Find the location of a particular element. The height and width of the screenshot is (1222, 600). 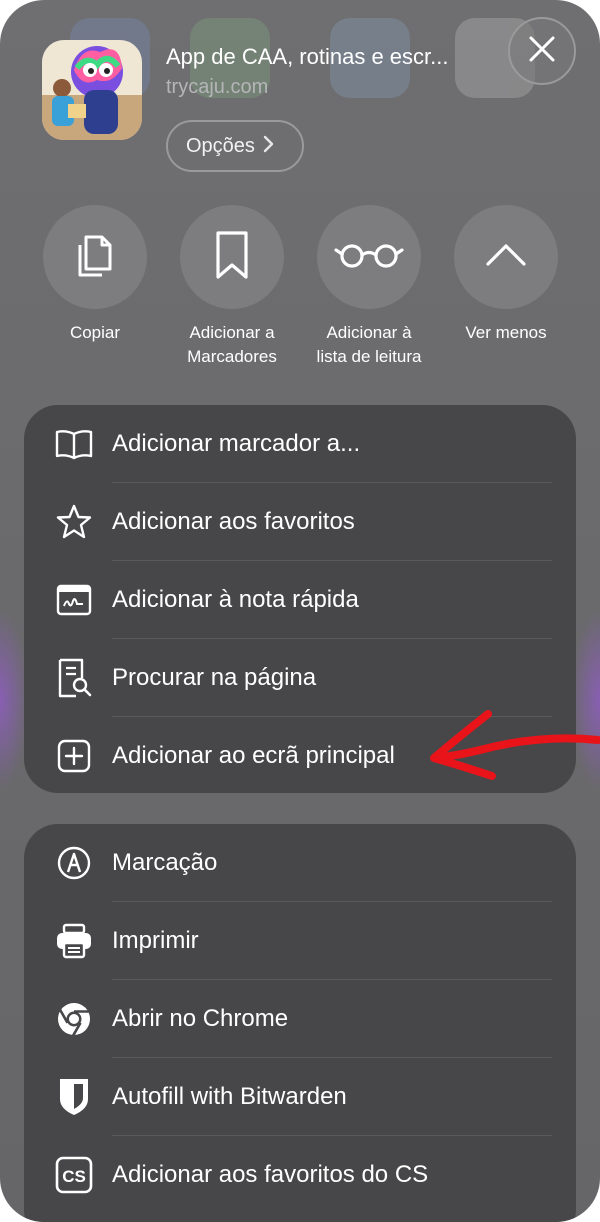

menu-item-label: Imprimir is located at coordinates (155, 940).